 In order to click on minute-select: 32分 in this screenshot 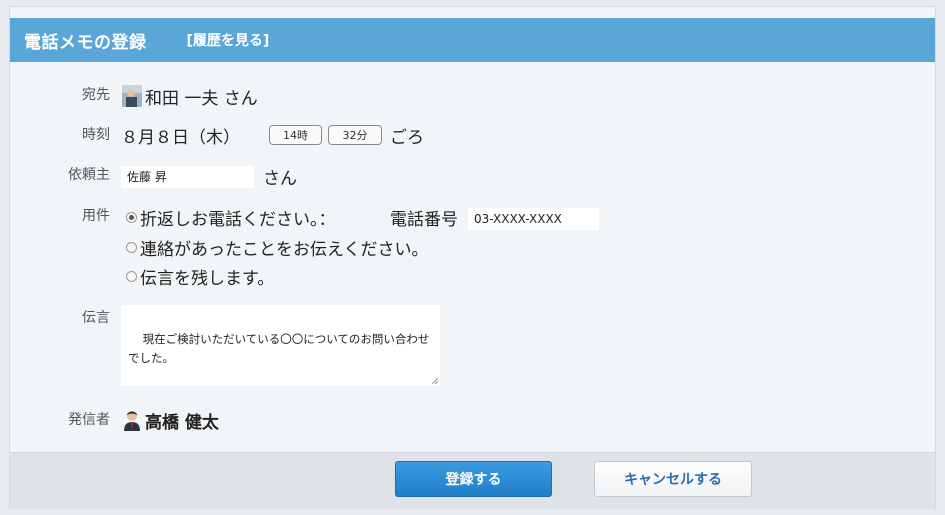, I will do `click(355, 135)`.